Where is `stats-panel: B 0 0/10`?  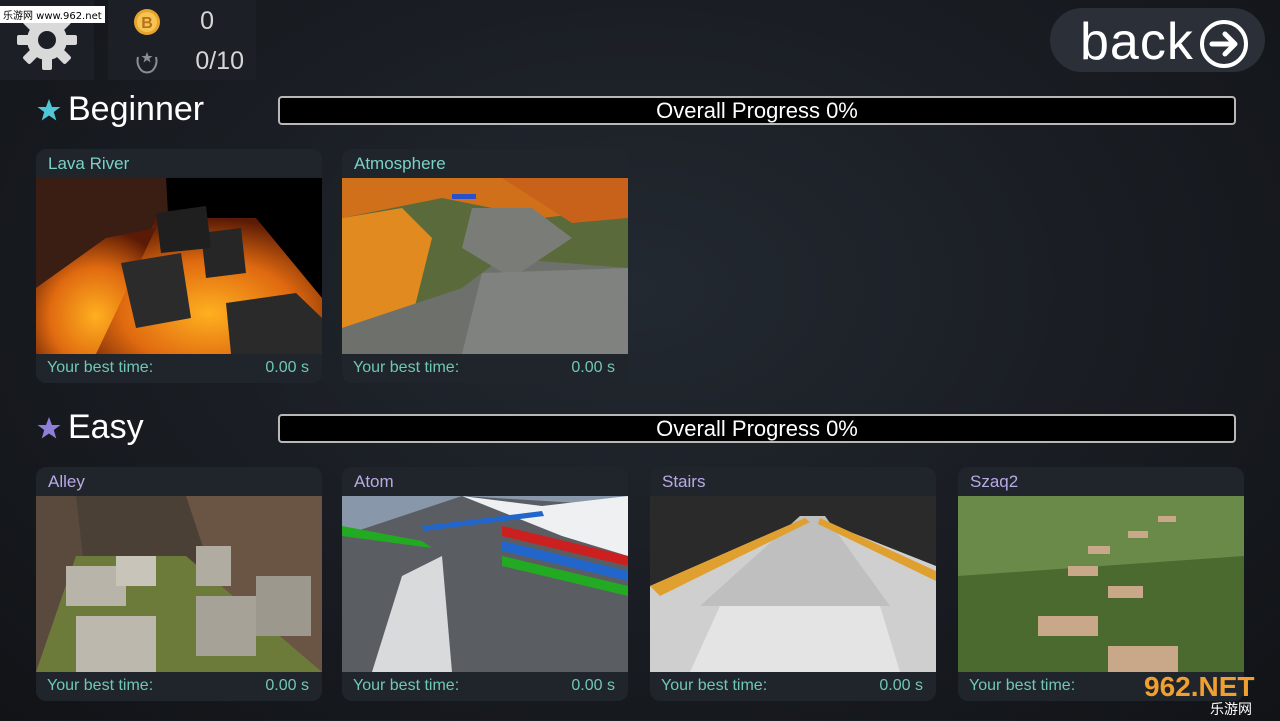 stats-panel: B 0 0/10 is located at coordinates (182, 40).